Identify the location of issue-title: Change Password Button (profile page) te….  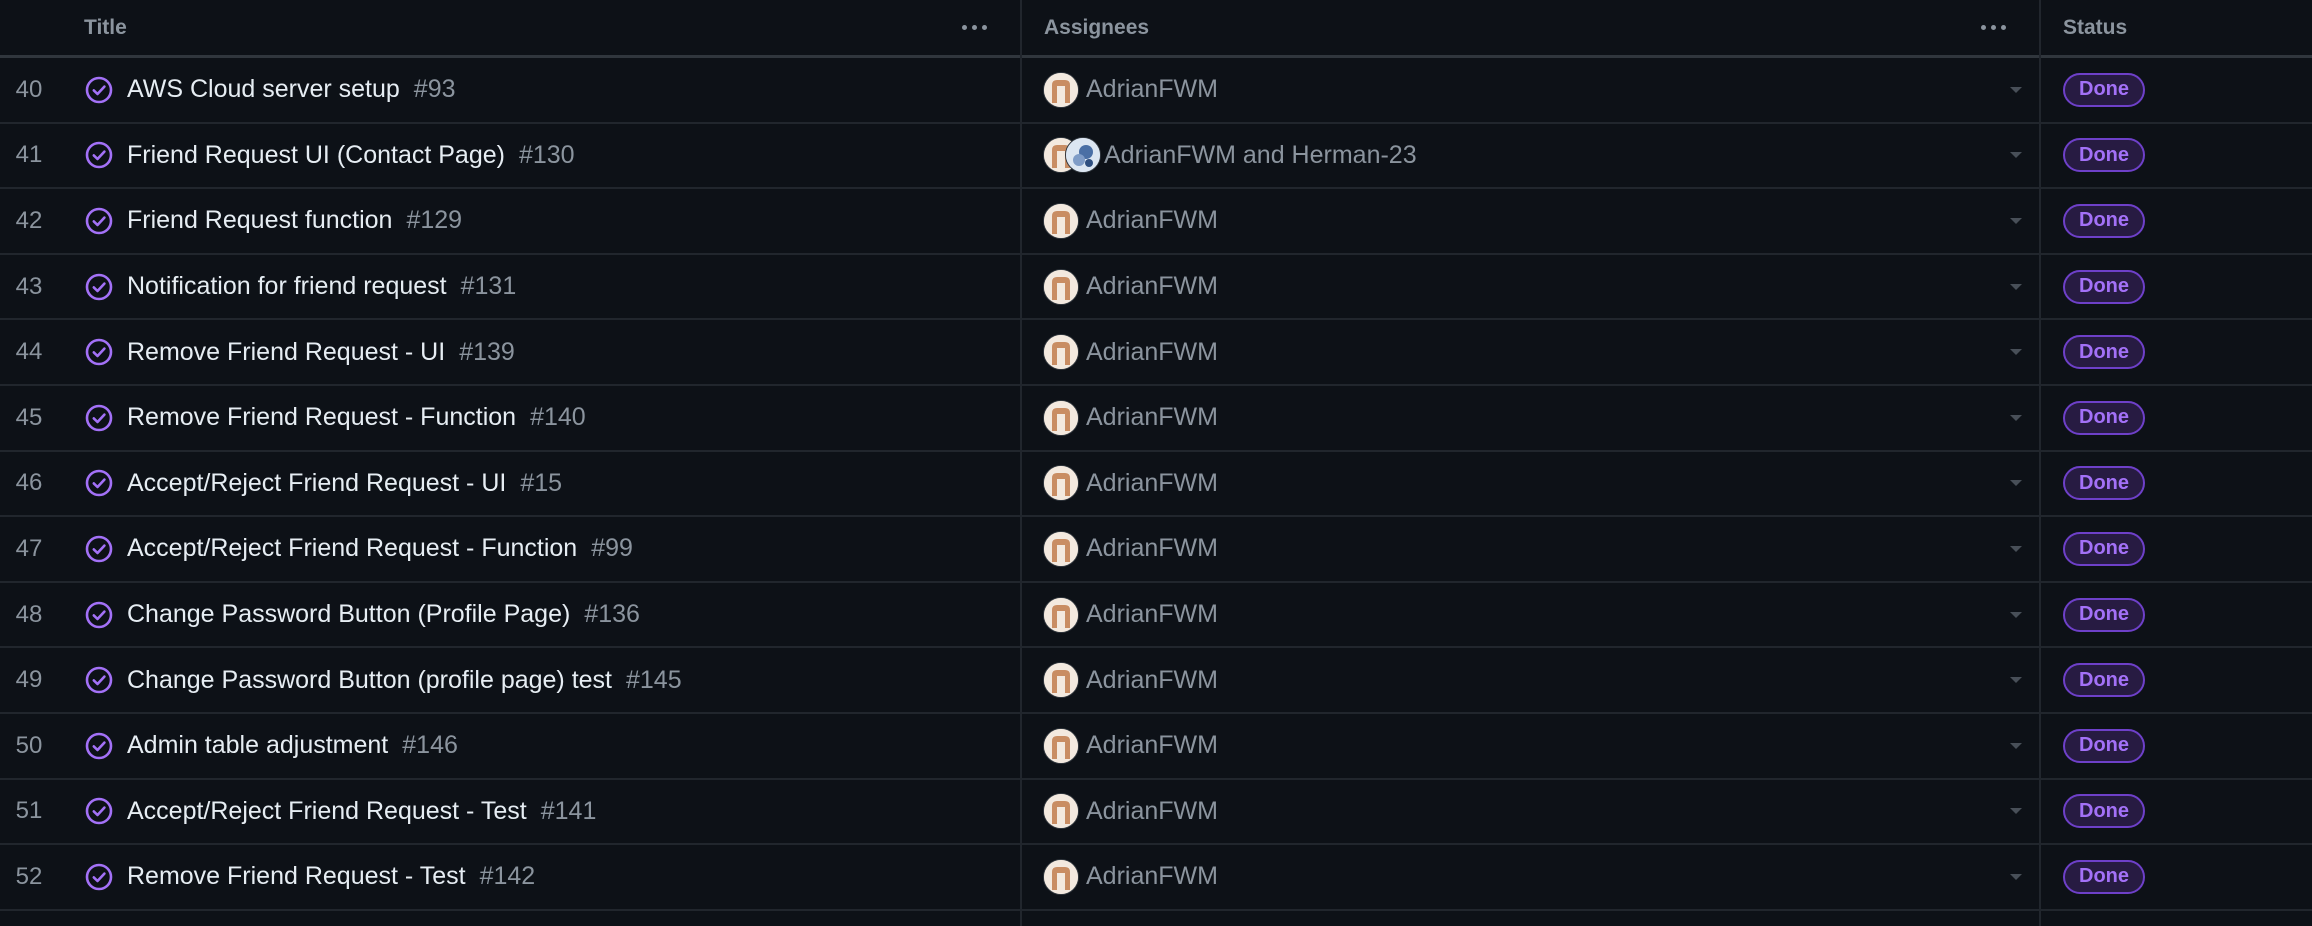
(369, 680).